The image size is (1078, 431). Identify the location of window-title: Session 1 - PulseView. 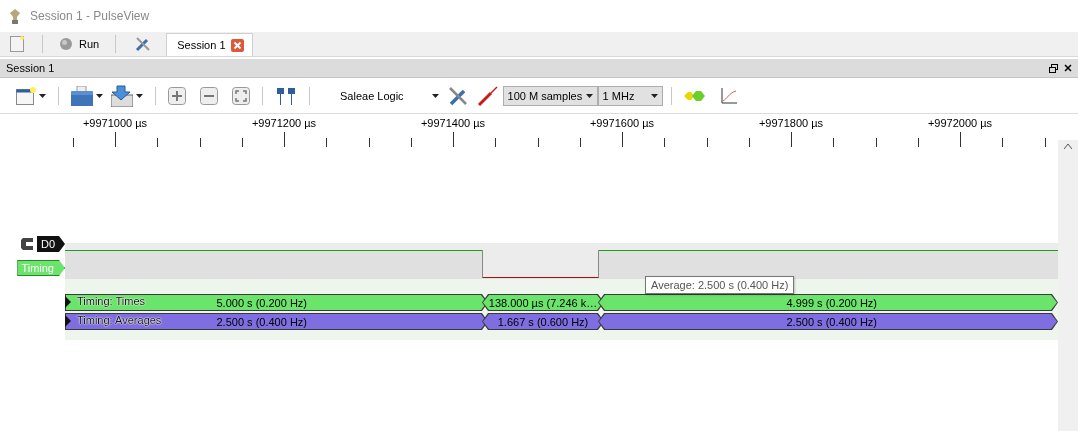
(90, 16).